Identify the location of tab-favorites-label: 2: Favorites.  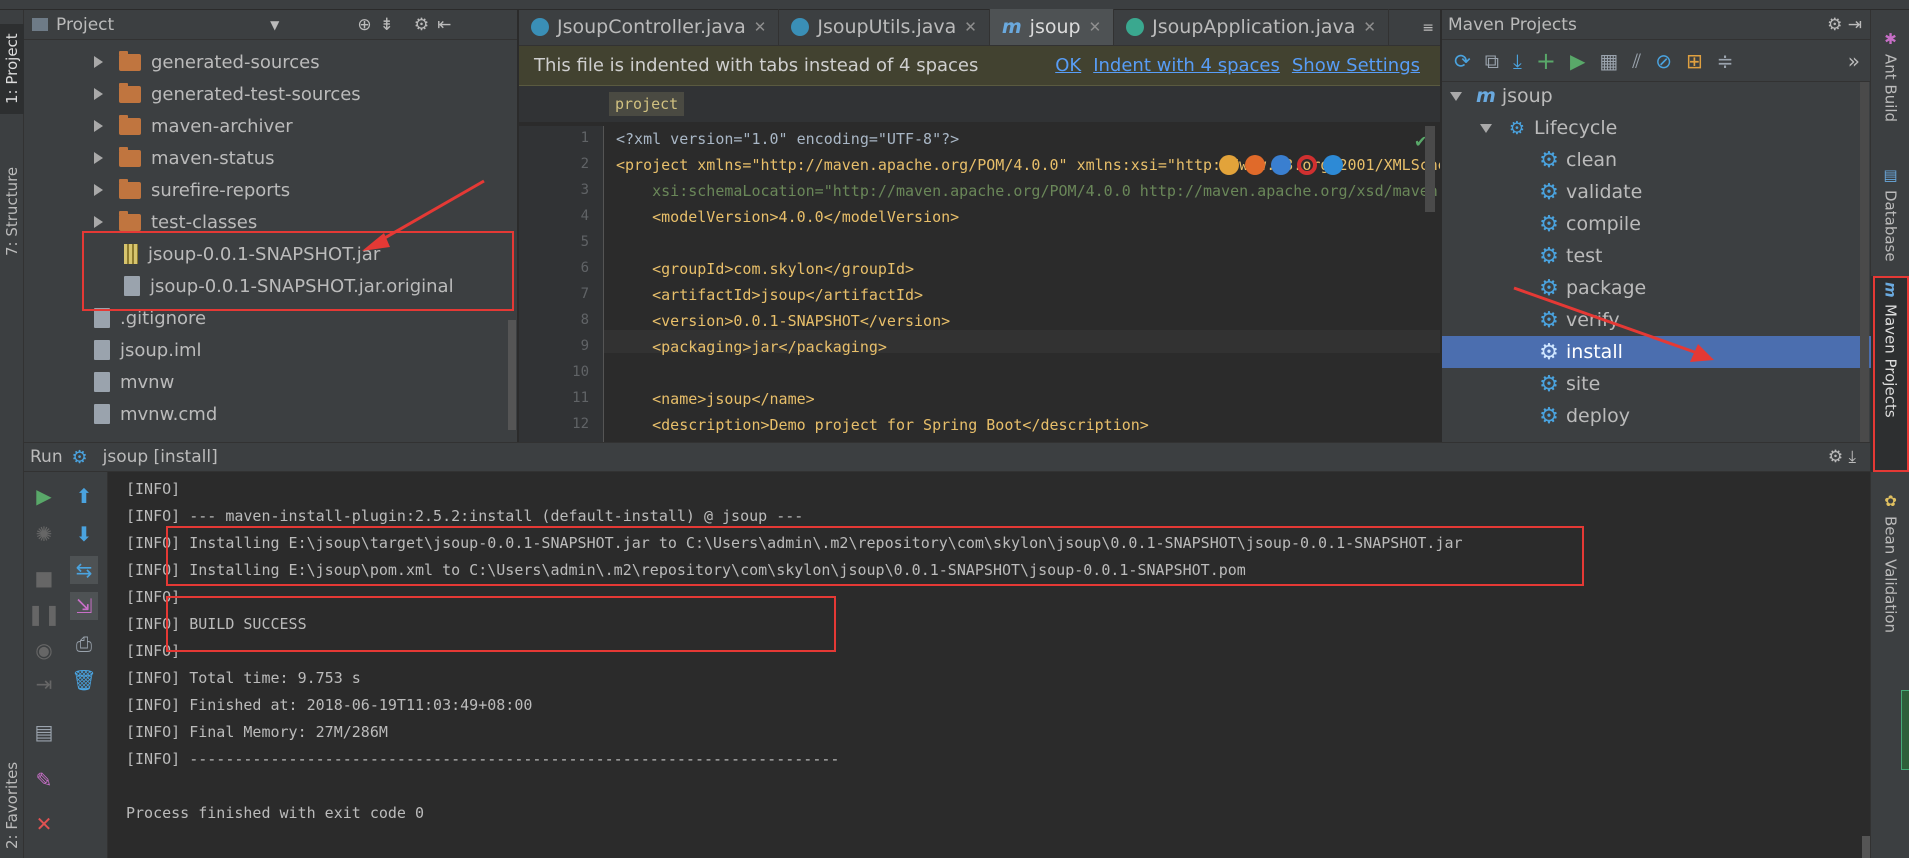
(12, 805).